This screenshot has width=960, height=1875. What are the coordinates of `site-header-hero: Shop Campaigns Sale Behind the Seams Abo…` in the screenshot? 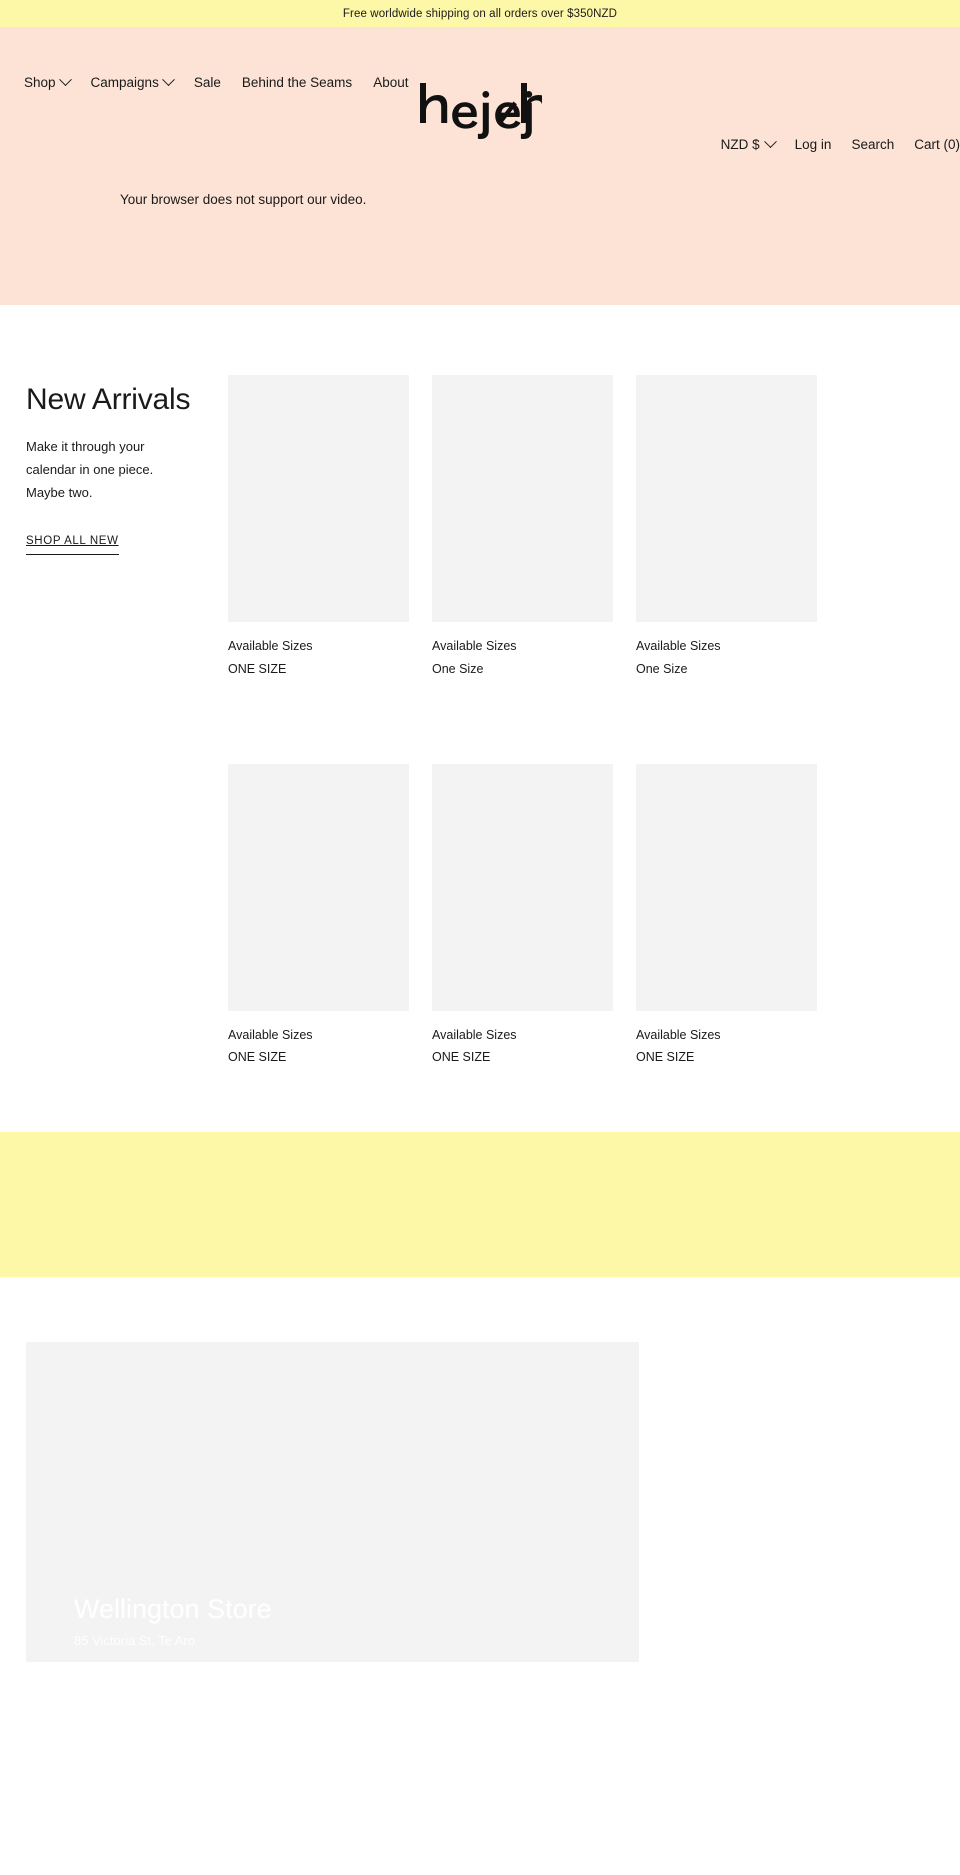 It's located at (480, 166).